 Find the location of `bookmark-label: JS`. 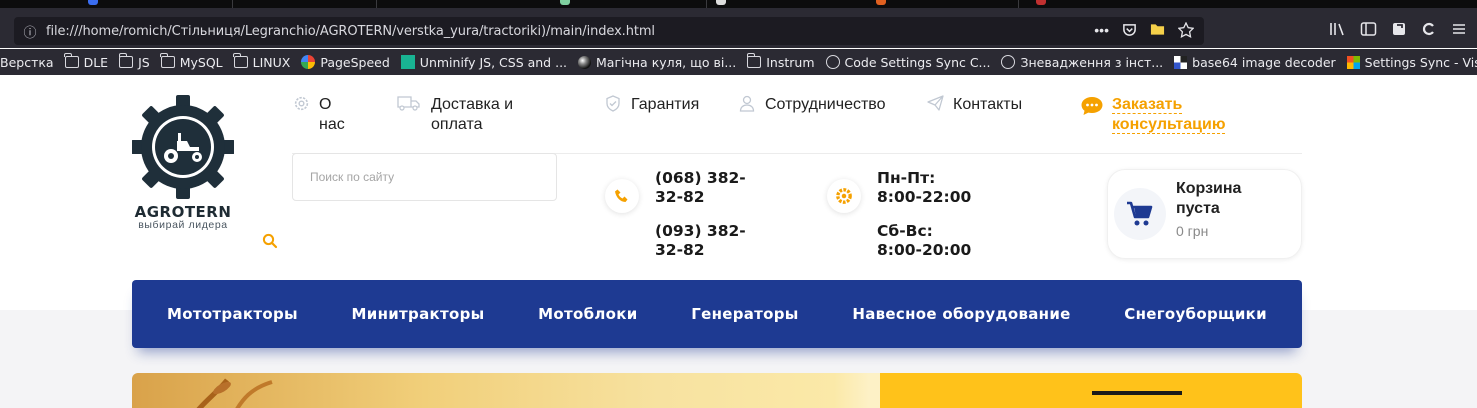

bookmark-label: JS is located at coordinates (144, 62).